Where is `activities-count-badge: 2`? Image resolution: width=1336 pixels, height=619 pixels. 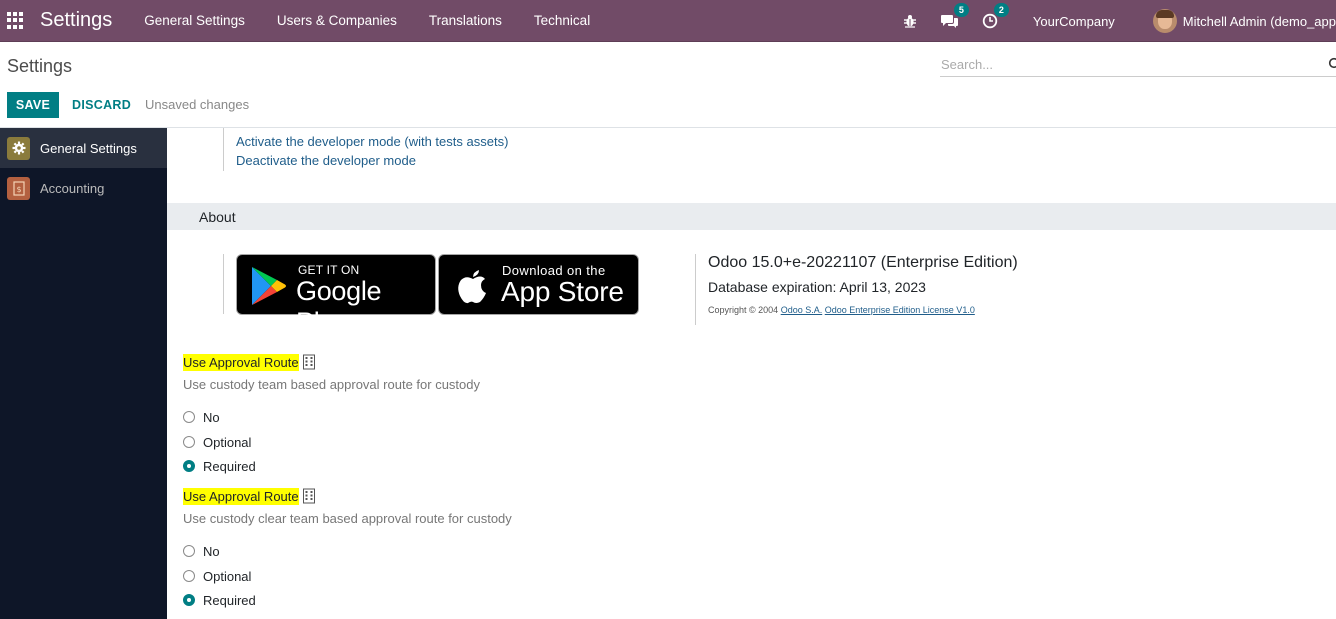 activities-count-badge: 2 is located at coordinates (1001, 10).